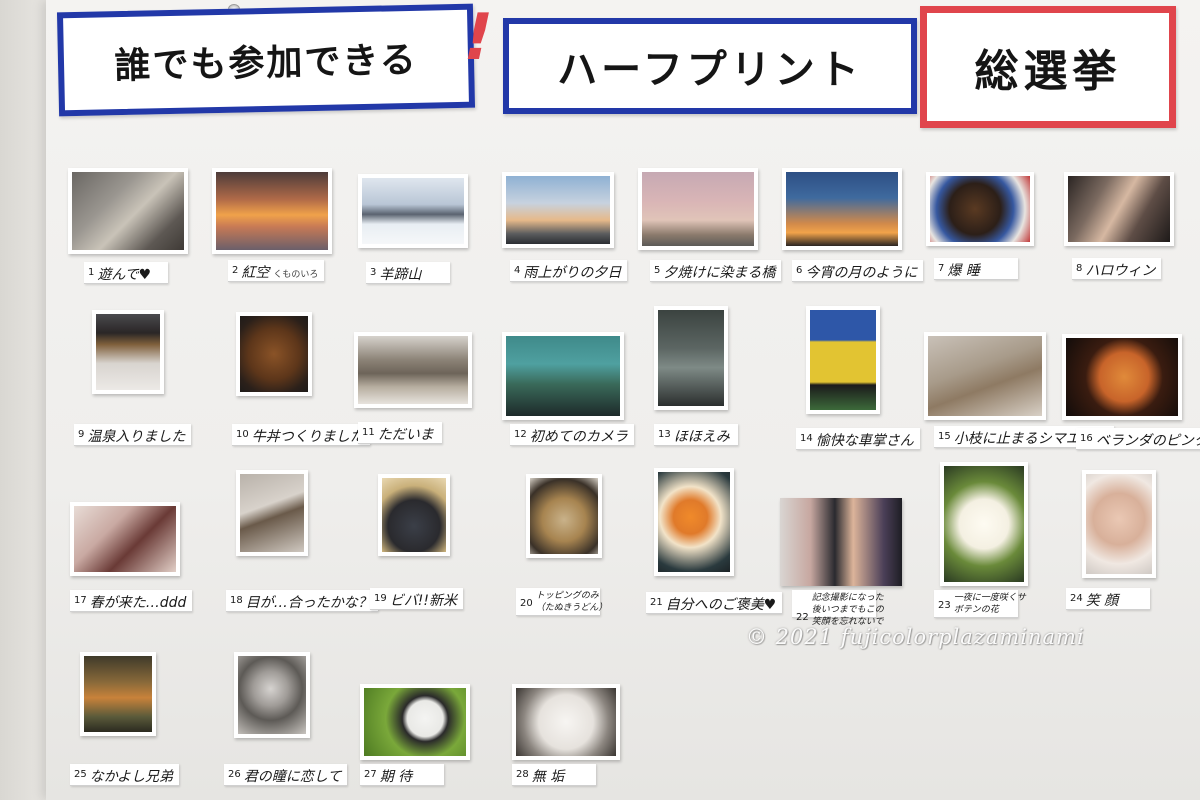 Image resolution: width=1200 pixels, height=800 pixels. I want to click on entry-number: 13, so click(664, 434).